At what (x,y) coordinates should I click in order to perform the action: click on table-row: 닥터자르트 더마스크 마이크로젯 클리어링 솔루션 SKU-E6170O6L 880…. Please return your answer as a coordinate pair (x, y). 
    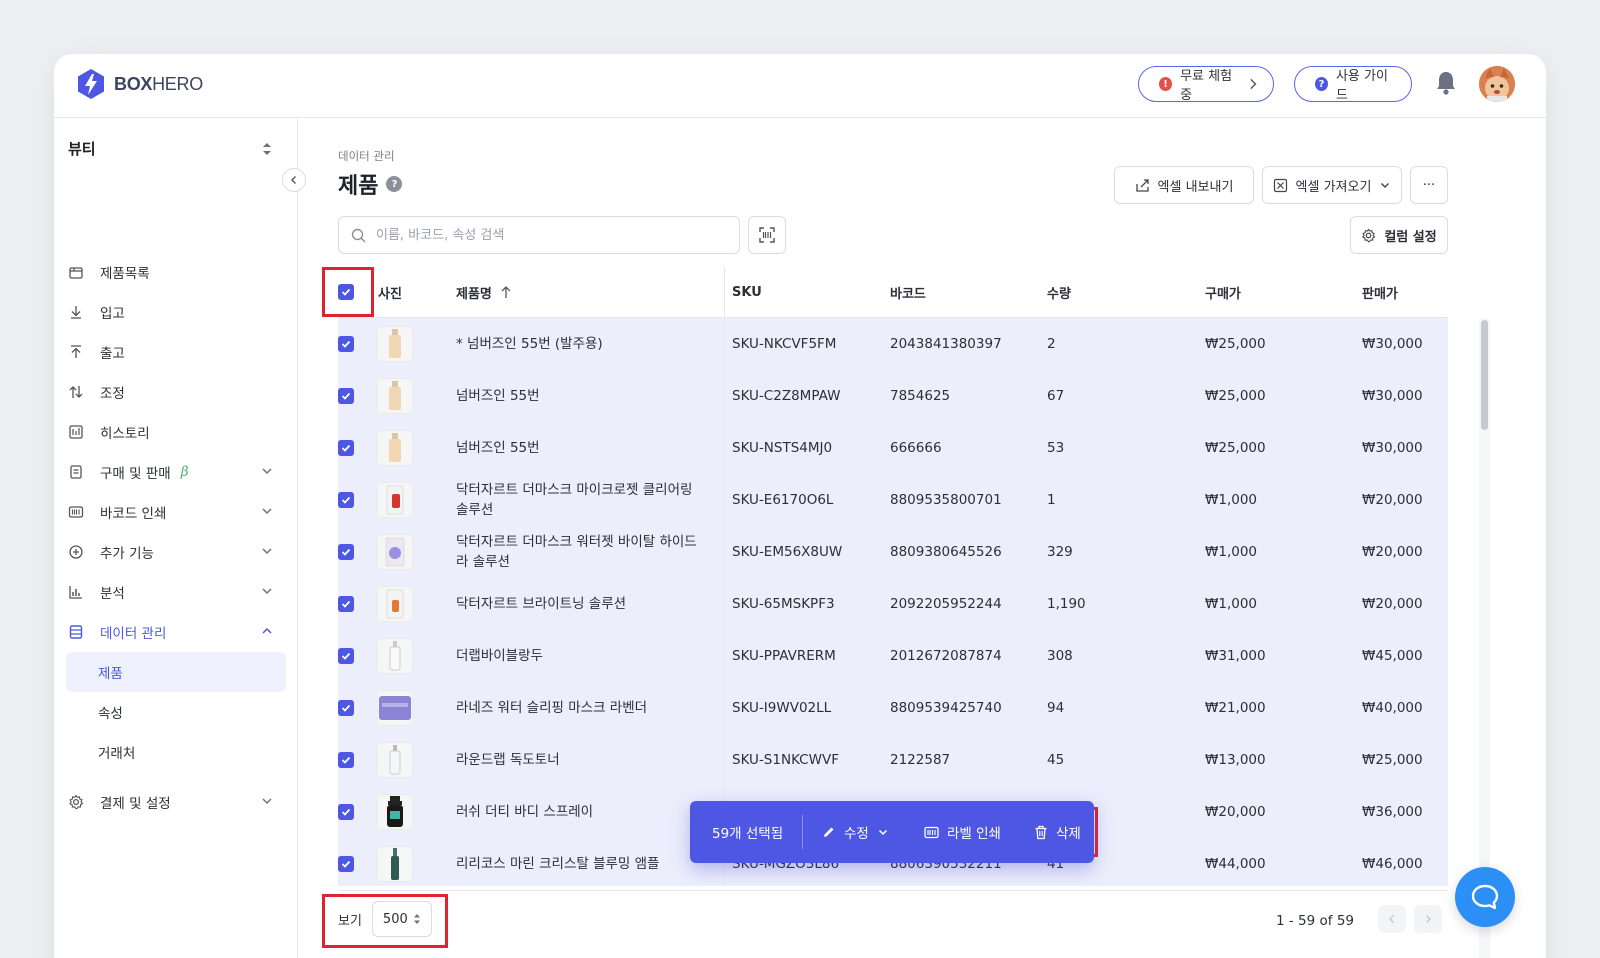
    Looking at the image, I should click on (893, 500).